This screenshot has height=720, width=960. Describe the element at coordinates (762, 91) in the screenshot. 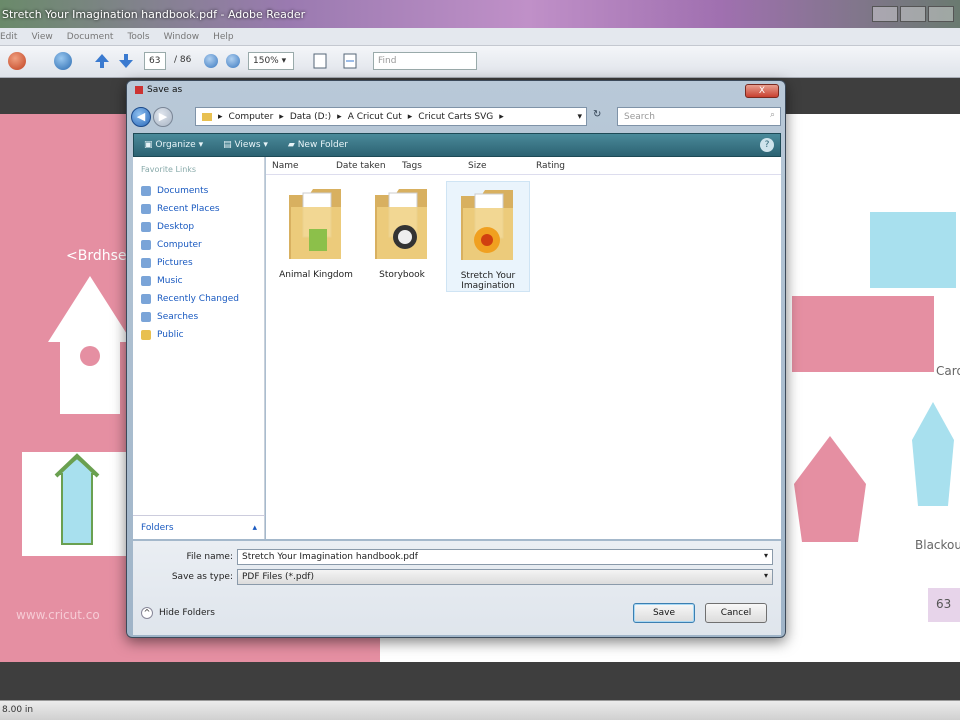

I see `dialog-close-button: X` at that location.